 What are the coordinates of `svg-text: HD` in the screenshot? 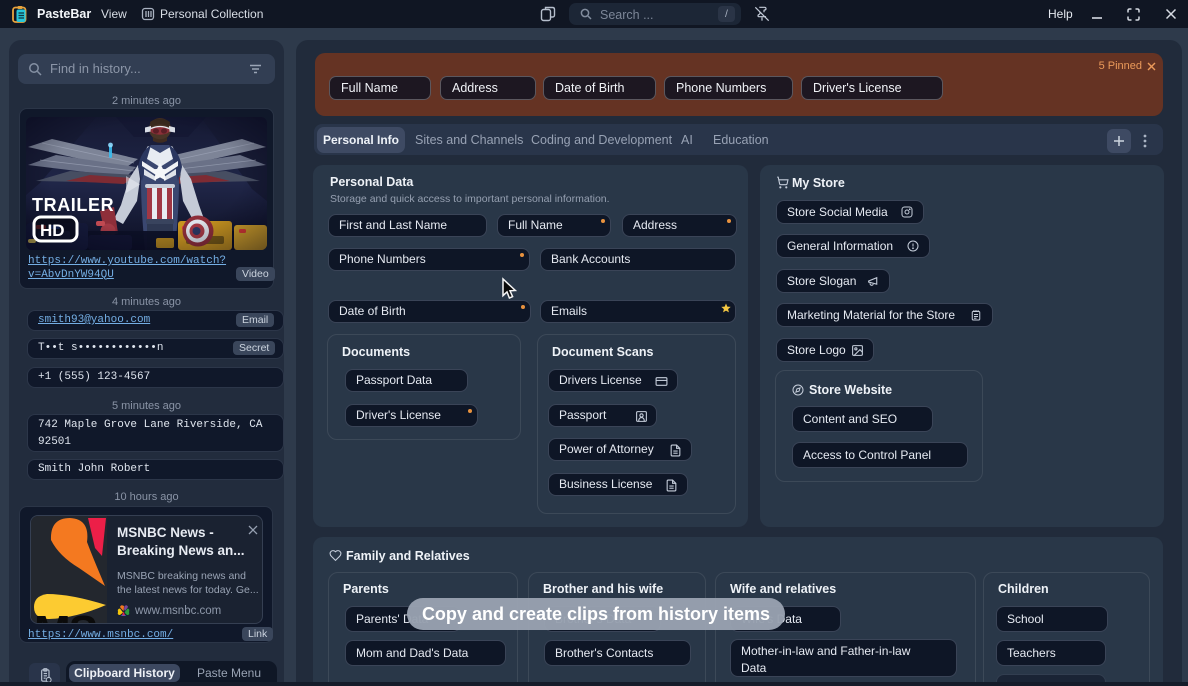 It's located at (52, 230).